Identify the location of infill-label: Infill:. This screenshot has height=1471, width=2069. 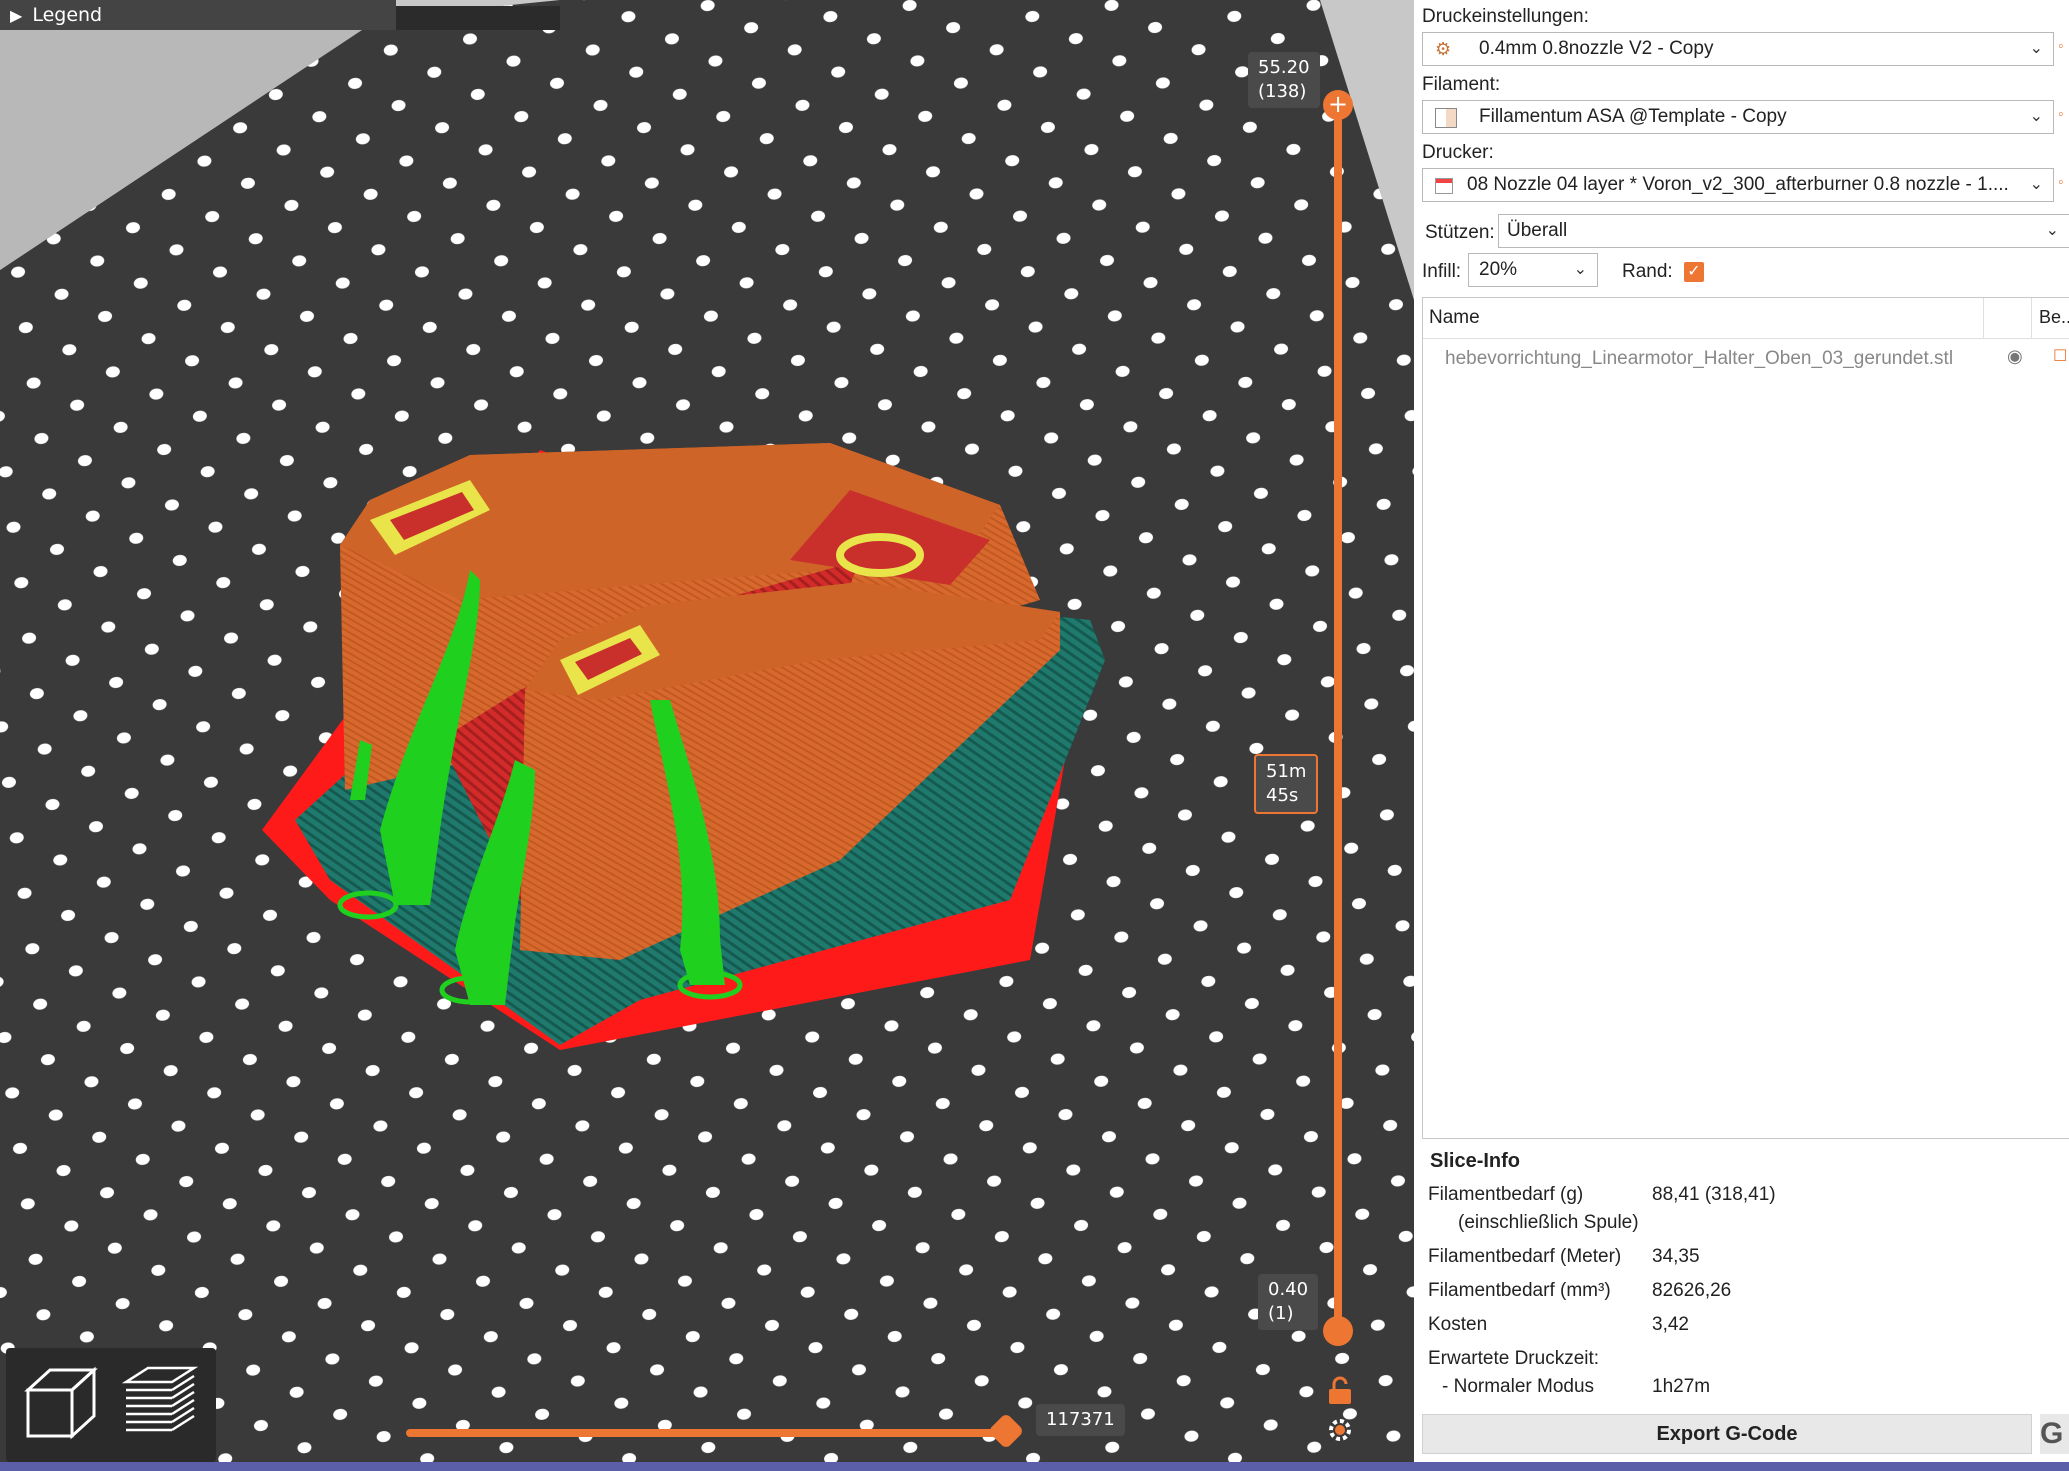
(1442, 271).